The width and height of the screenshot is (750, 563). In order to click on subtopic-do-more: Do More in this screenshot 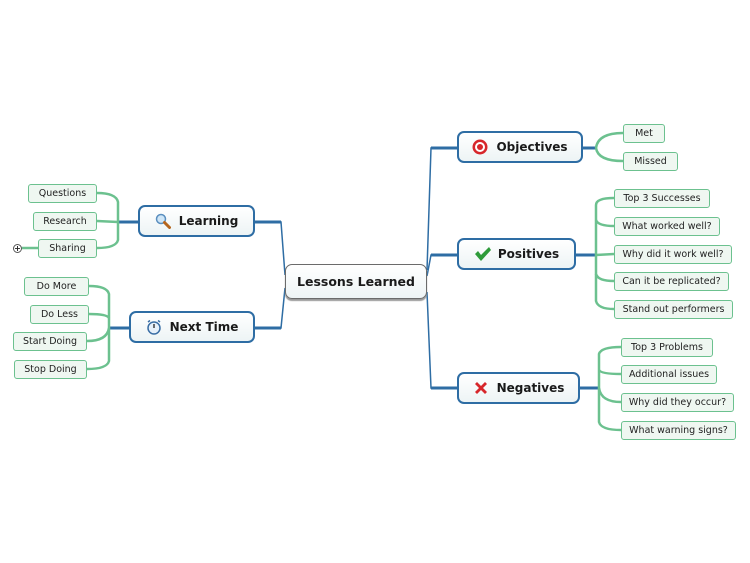, I will do `click(56, 286)`.